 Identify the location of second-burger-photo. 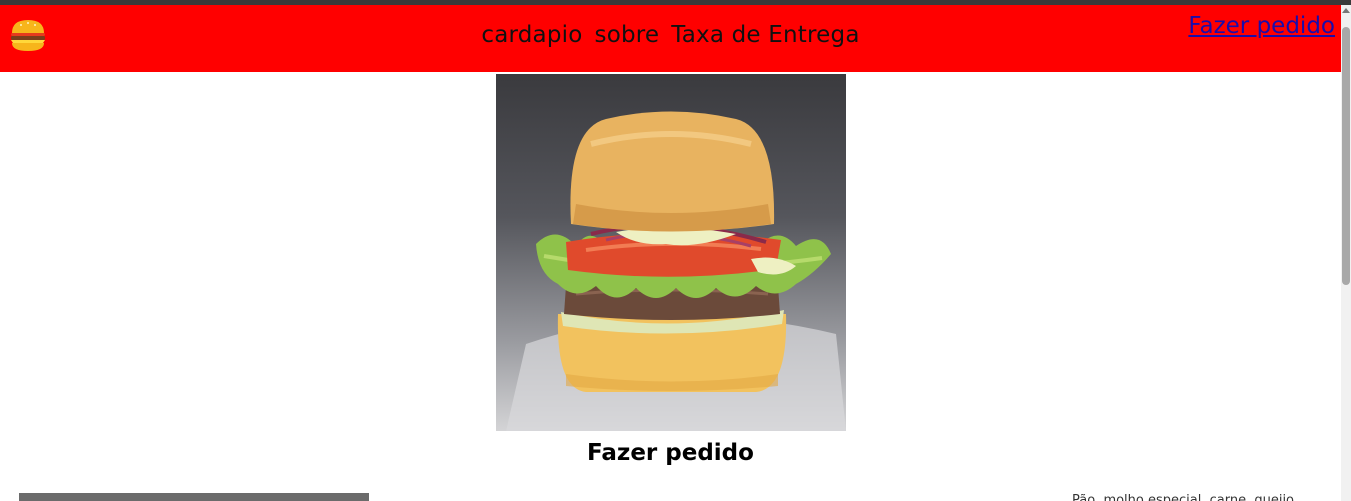
(194, 497).